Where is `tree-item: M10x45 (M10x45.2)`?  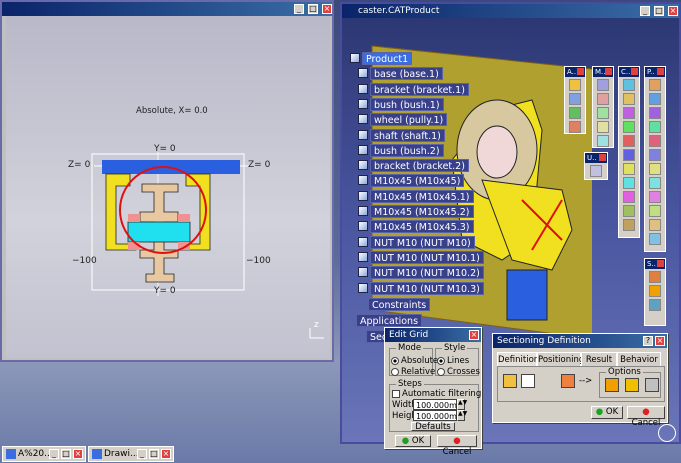 tree-item: M10x45 (M10x45.2) is located at coordinates (422, 211).